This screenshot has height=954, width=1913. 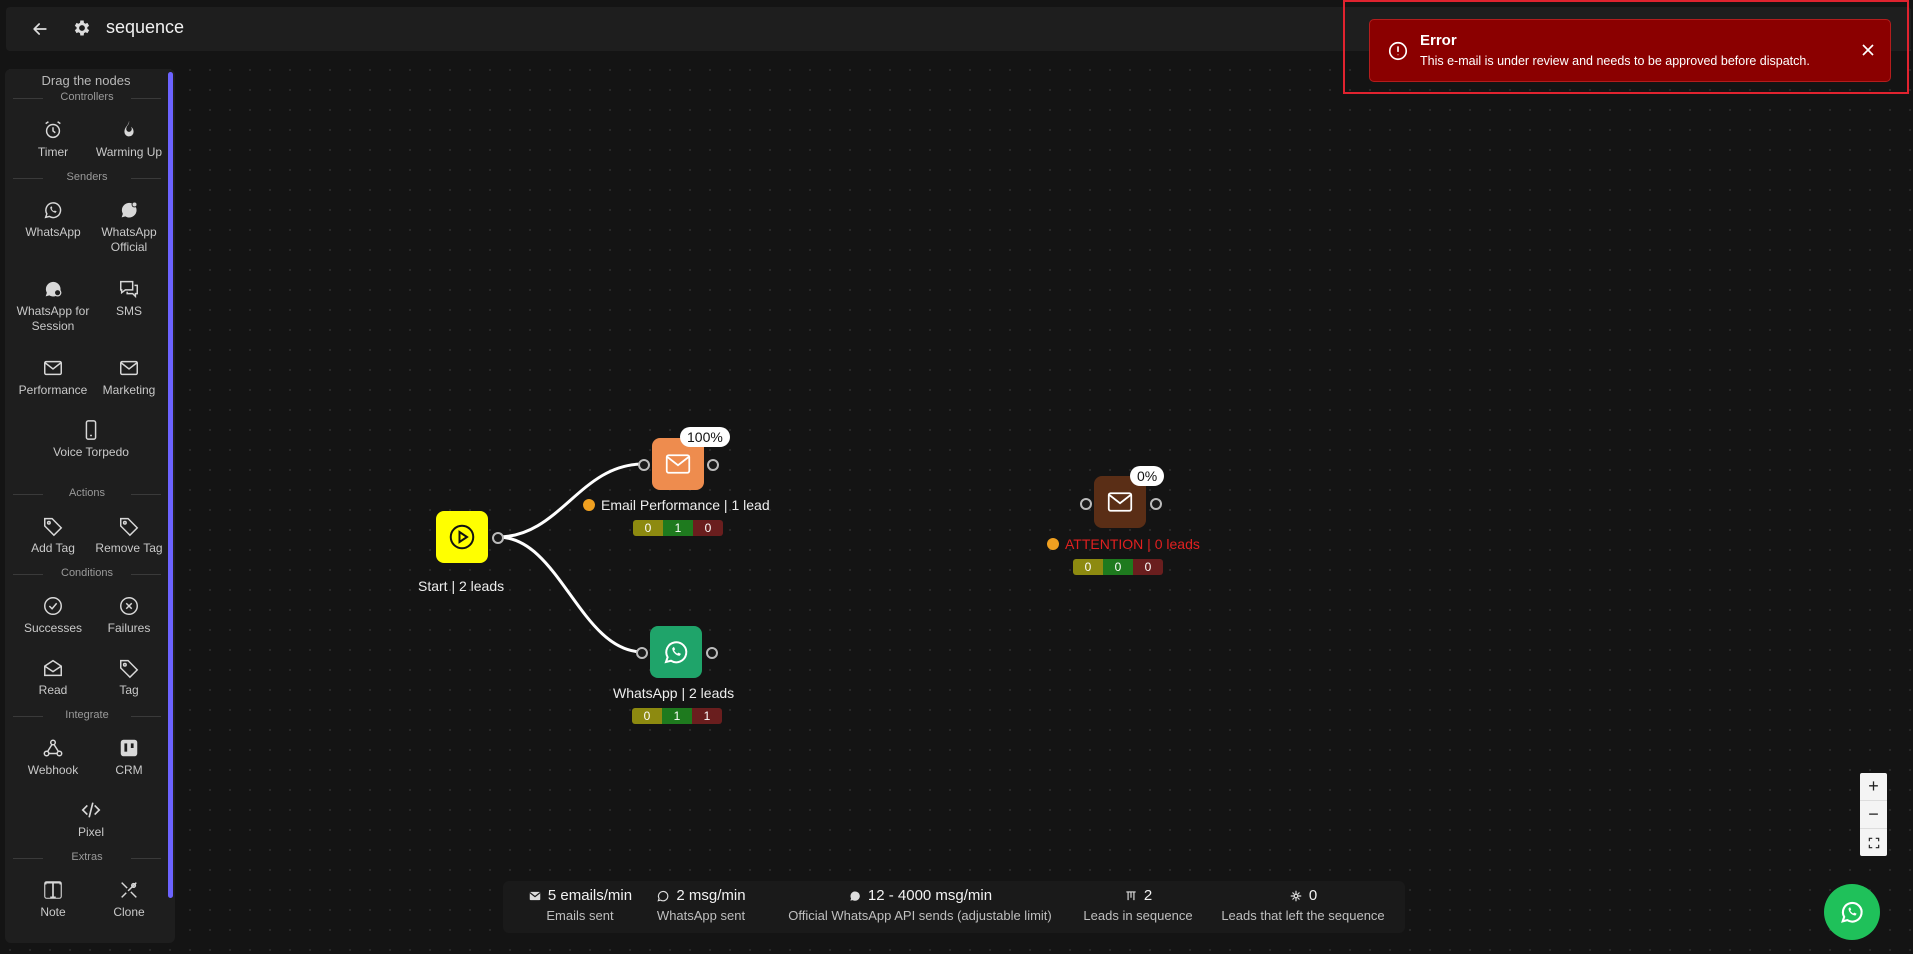 I want to click on attention-input-handle, so click(x=1086, y=504).